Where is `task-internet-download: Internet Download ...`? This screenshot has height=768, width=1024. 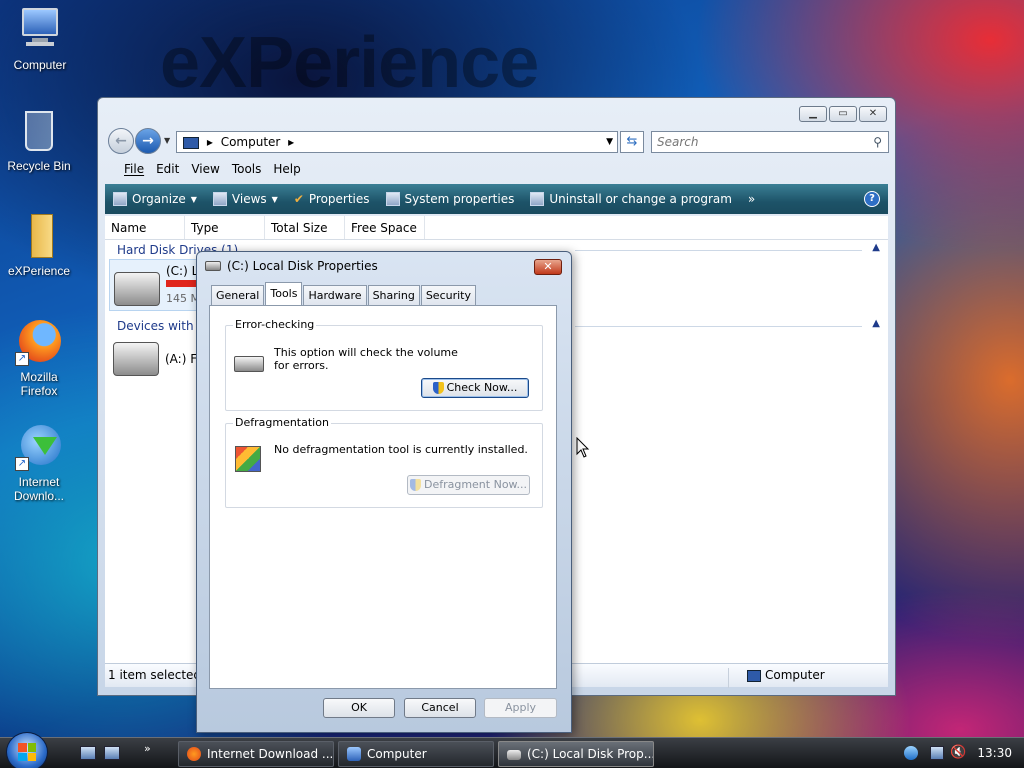 task-internet-download: Internet Download ... is located at coordinates (256, 754).